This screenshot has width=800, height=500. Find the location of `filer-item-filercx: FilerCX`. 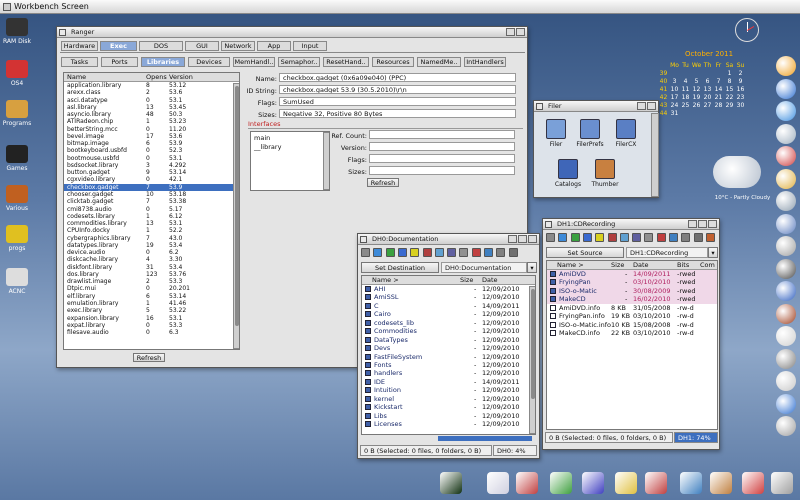

filer-item-filercx: FilerCX is located at coordinates (626, 133).